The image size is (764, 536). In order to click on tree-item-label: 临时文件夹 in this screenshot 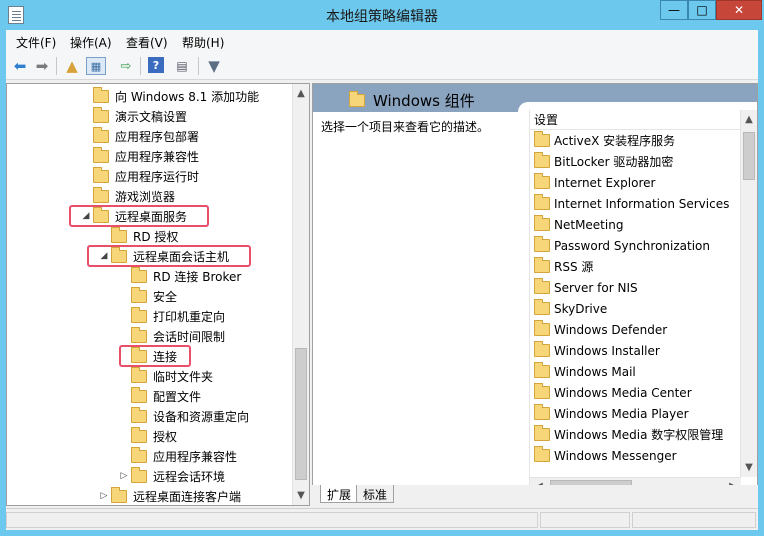, I will do `click(183, 376)`.